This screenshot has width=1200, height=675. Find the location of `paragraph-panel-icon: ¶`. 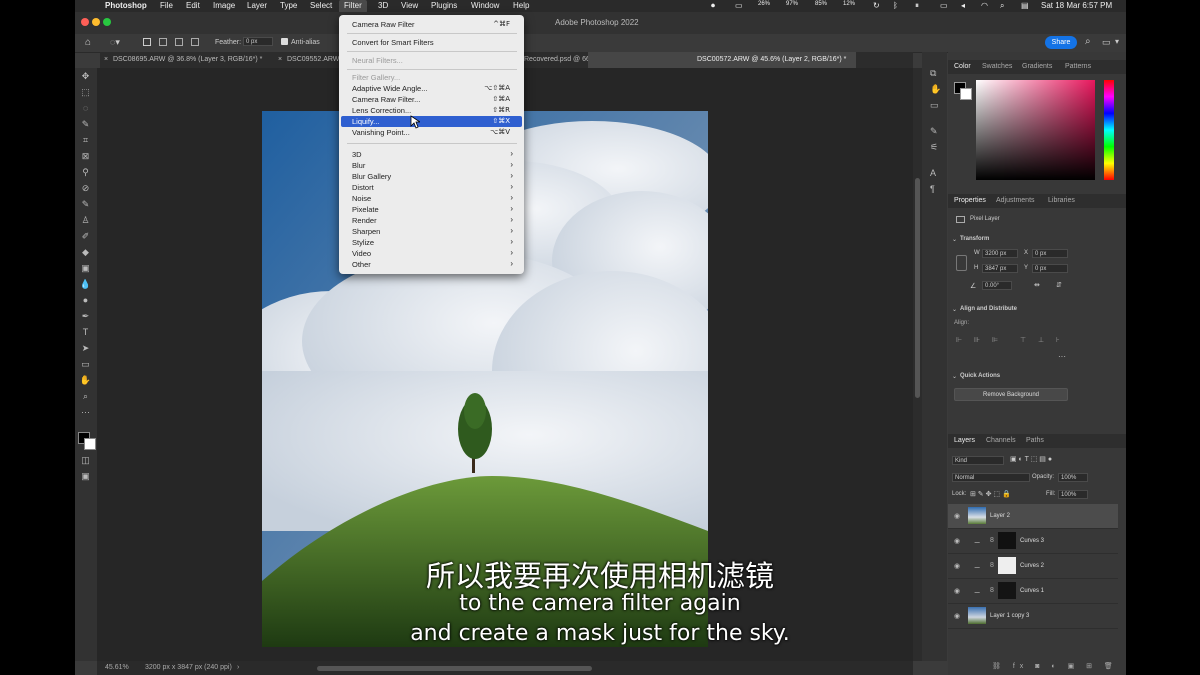

paragraph-panel-icon: ¶ is located at coordinates (932, 189).